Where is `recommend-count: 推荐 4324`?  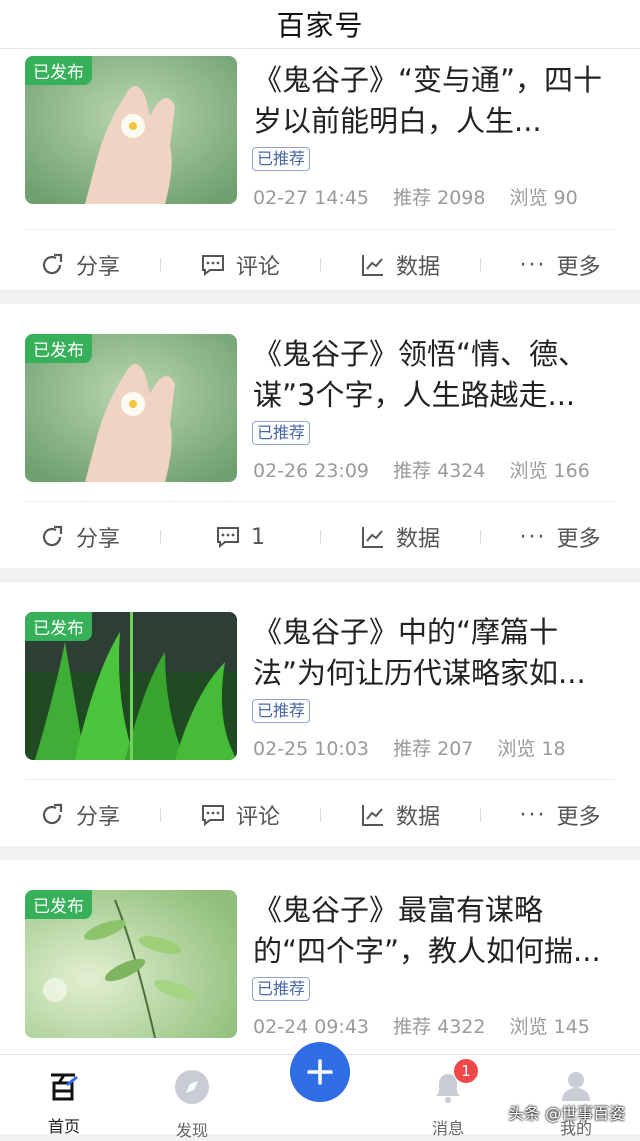
recommend-count: 推荐 4324 is located at coordinates (439, 471).